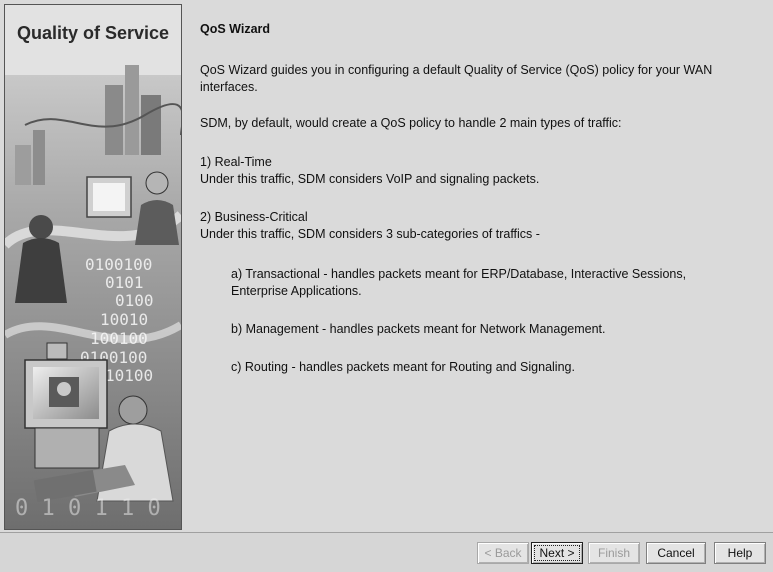  What do you see at coordinates (124, 282) in the screenshot?
I see `svg-text: 0101` at bounding box center [124, 282].